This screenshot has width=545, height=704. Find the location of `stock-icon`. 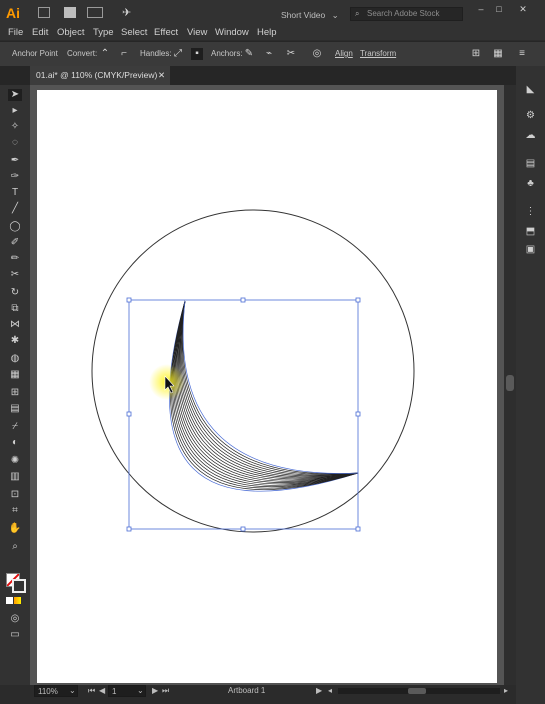

stock-icon is located at coordinates (70, 12).